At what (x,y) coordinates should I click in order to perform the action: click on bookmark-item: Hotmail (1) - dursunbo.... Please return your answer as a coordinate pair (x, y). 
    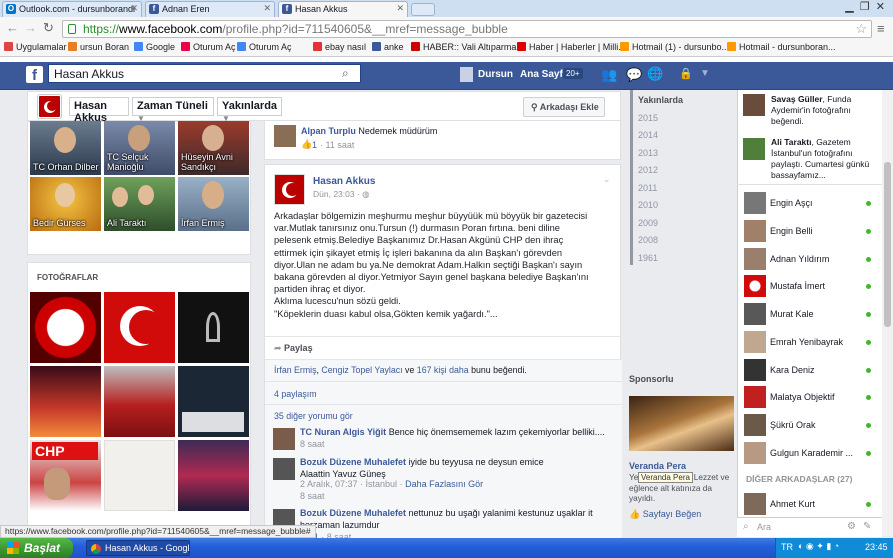
    Looking at the image, I should click on (674, 47).